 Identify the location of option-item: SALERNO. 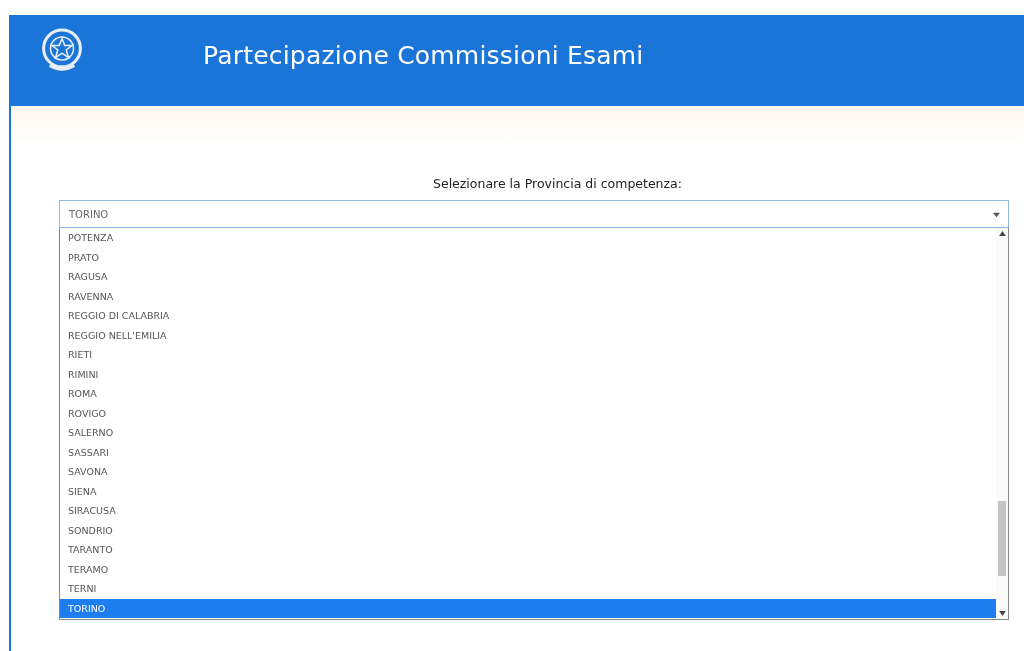
(528, 433).